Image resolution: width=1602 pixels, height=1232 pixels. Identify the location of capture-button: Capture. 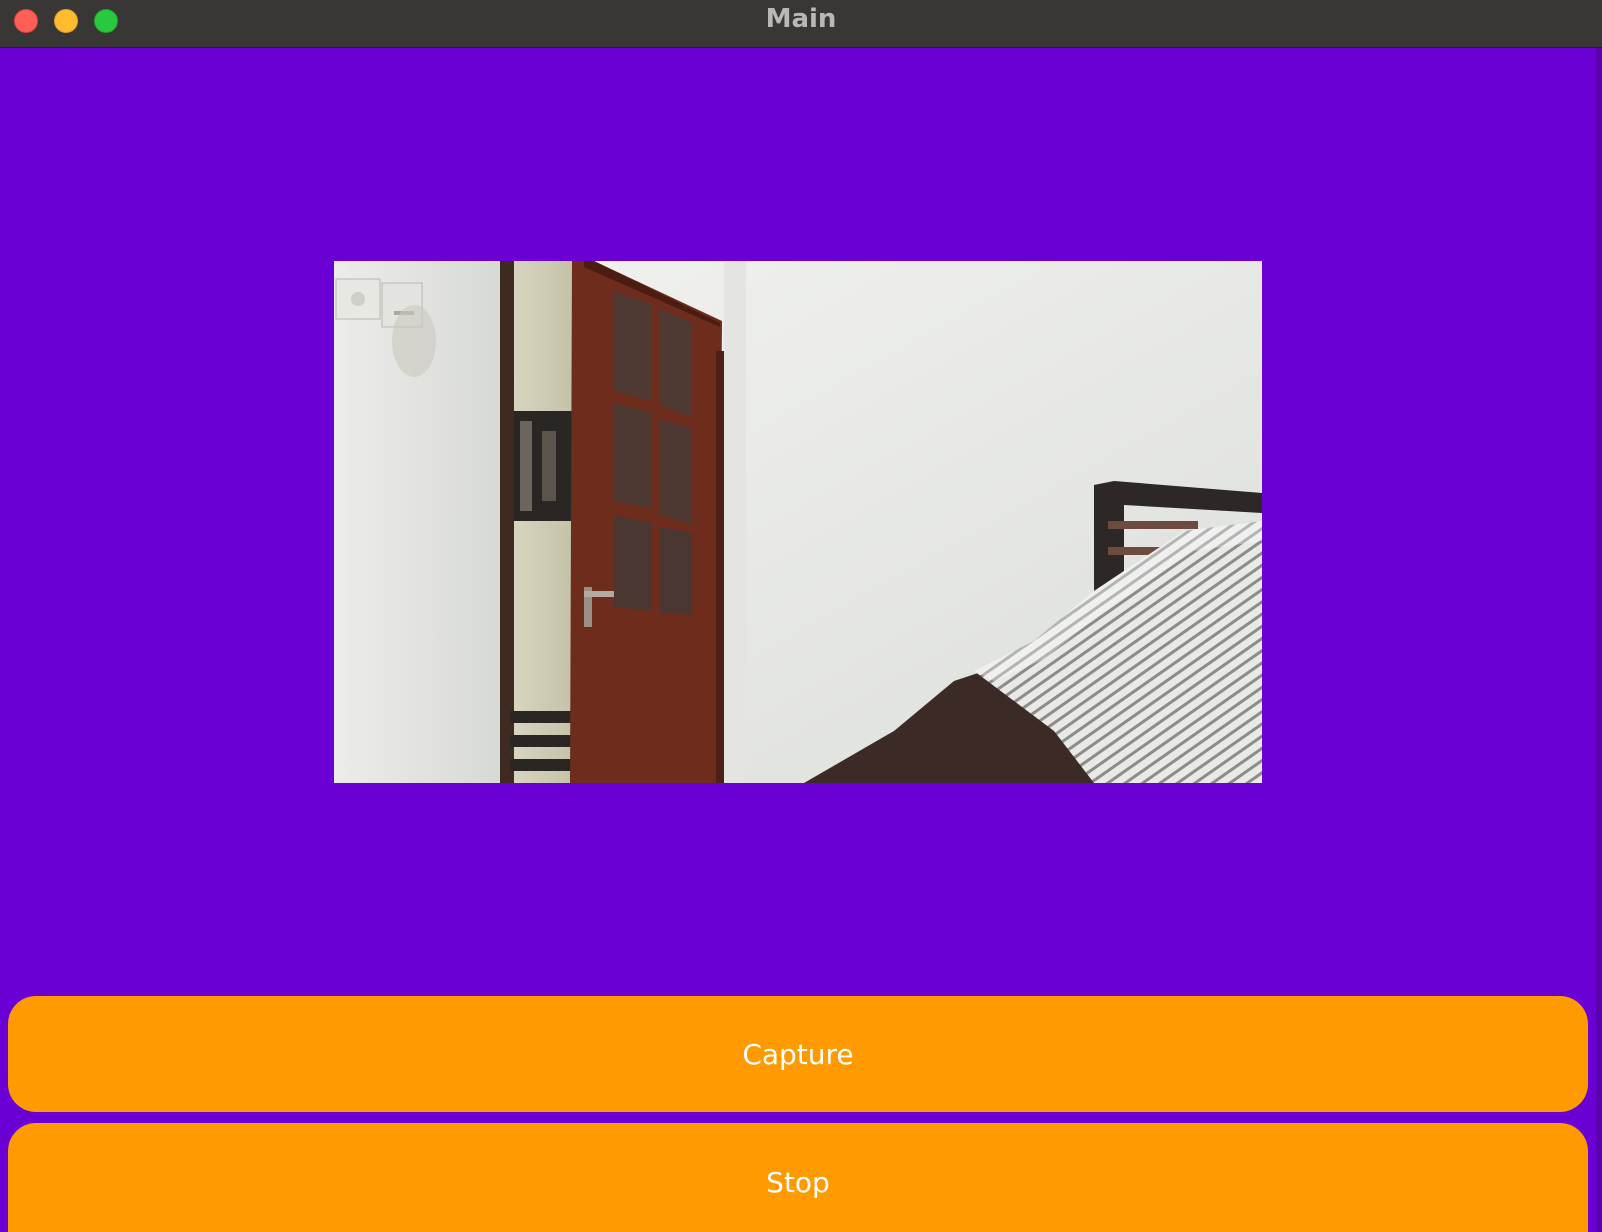
(798, 1054).